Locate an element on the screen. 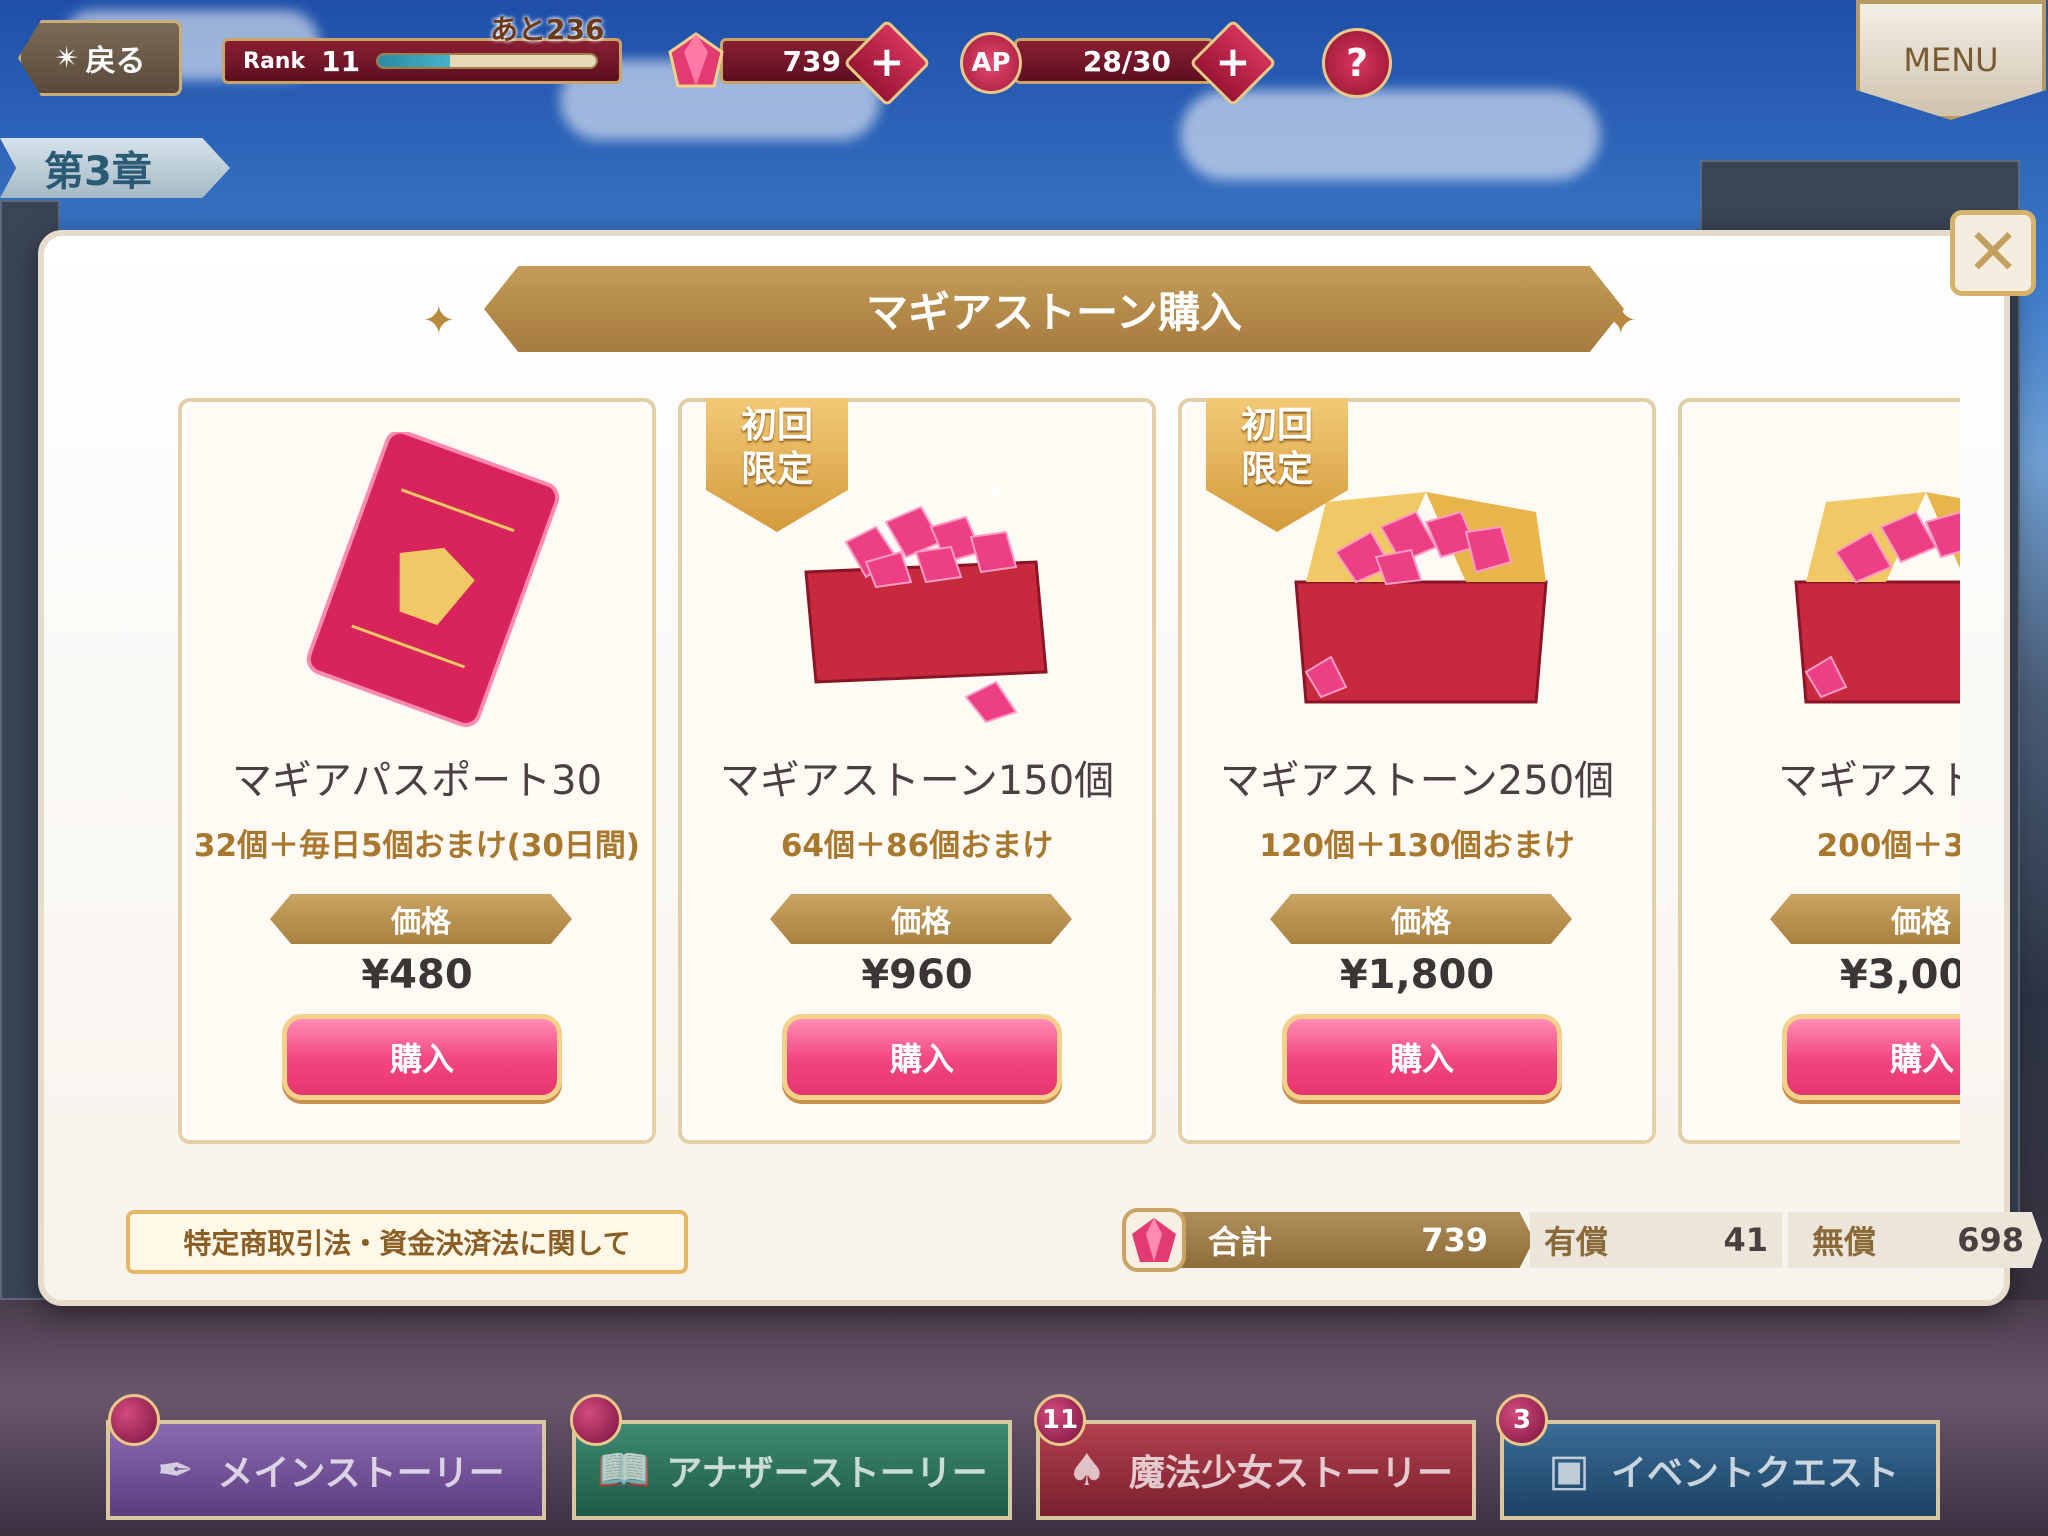  product-name: マギアパスポート30 is located at coordinates (417, 781).